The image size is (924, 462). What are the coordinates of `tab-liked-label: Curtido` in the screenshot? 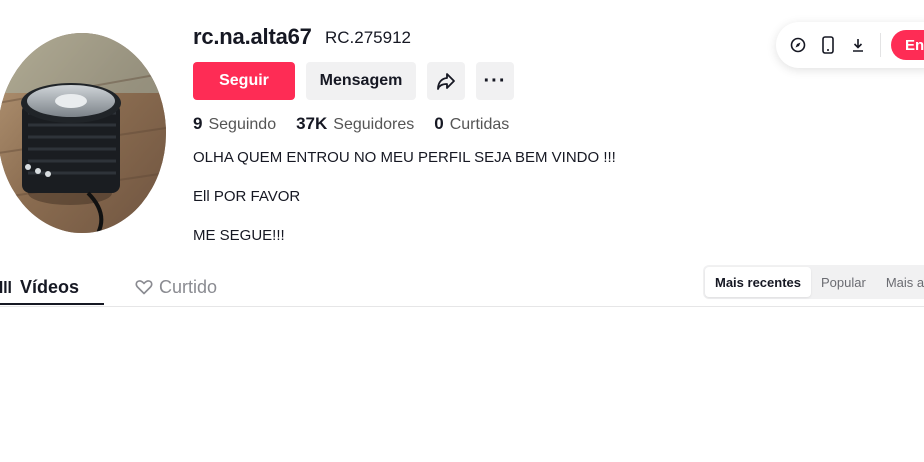 It's located at (188, 286).